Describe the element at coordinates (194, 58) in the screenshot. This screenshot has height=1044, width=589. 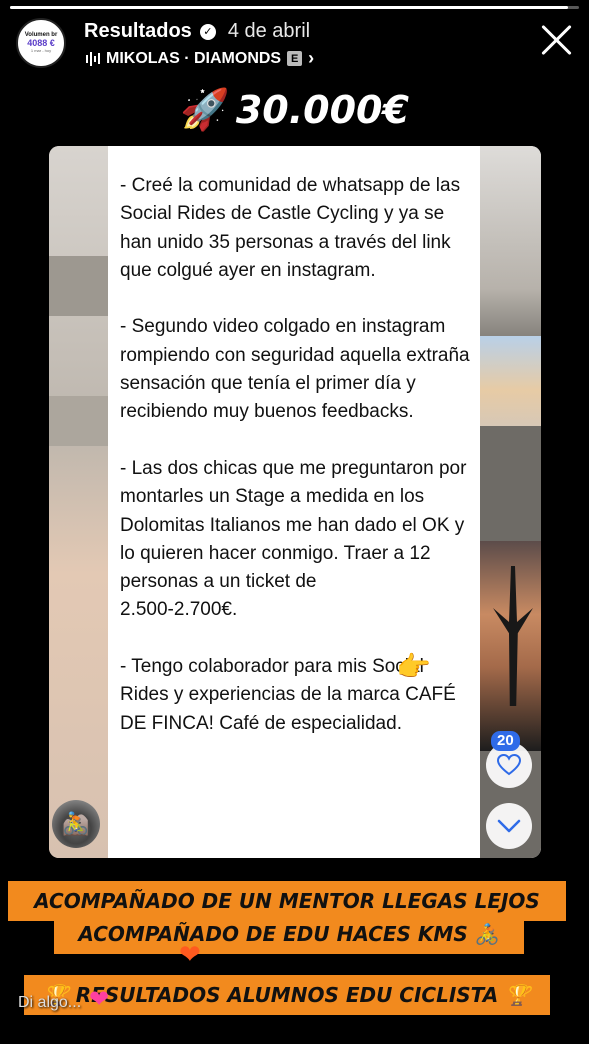
I see `music-track: MIKOLAS · DIAMONDS` at that location.